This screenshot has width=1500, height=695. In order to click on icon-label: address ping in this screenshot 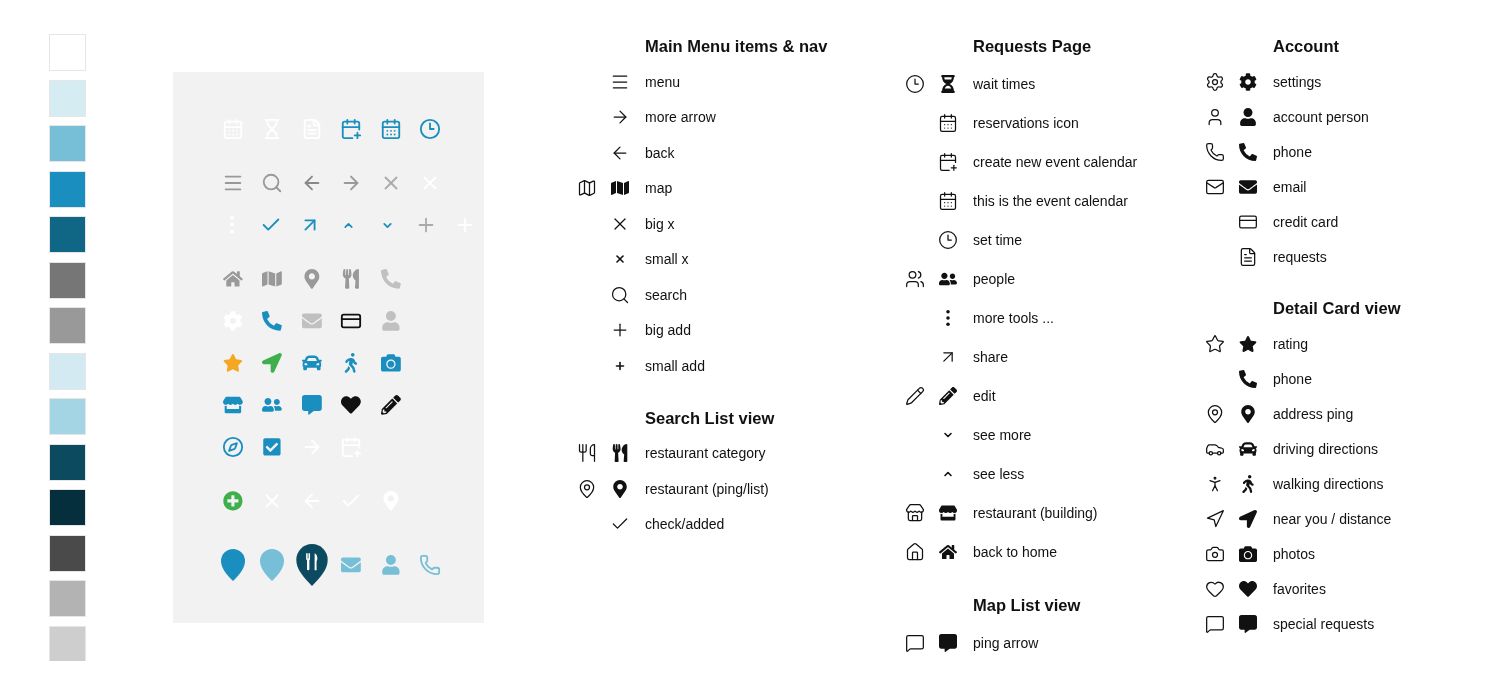, I will do `click(1314, 413)`.